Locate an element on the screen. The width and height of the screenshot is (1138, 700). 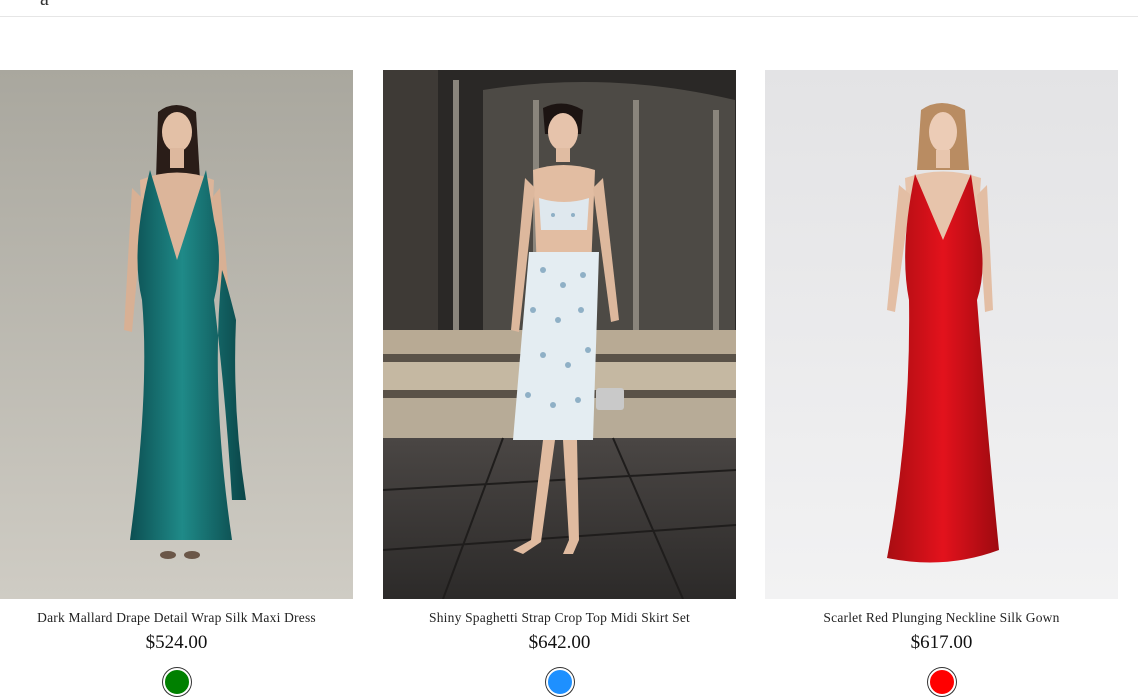
product-name: Scarlet Red Plunging Neckline Silk Gown is located at coordinates (941, 618).